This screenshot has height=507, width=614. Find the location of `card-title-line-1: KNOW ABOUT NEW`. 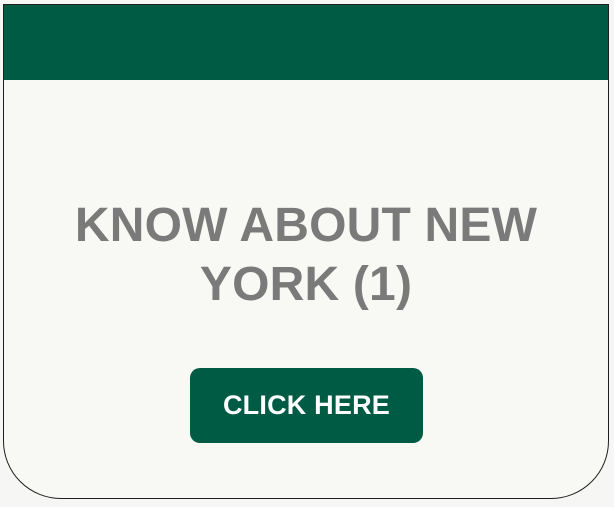

card-title-line-1: KNOW ABOUT NEW is located at coordinates (306, 225).